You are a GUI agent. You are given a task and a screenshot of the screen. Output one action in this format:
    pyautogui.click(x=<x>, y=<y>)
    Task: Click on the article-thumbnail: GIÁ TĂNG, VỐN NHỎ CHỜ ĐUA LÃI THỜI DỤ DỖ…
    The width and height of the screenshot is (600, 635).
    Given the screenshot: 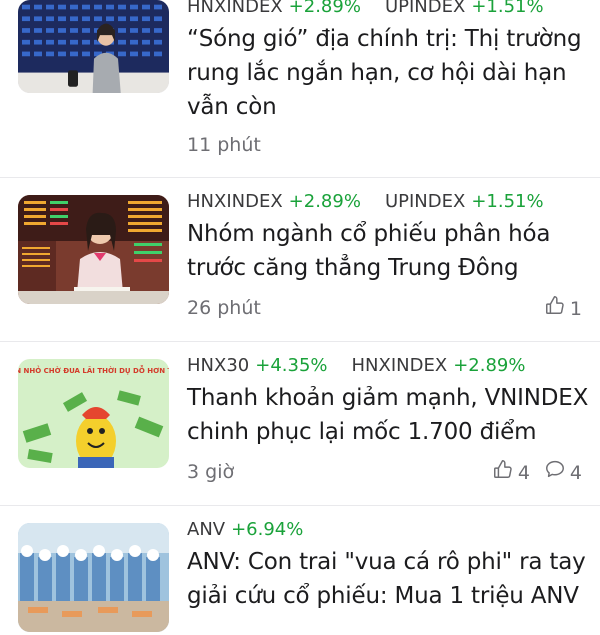 What is the action you would take?
    pyautogui.click(x=93, y=413)
    